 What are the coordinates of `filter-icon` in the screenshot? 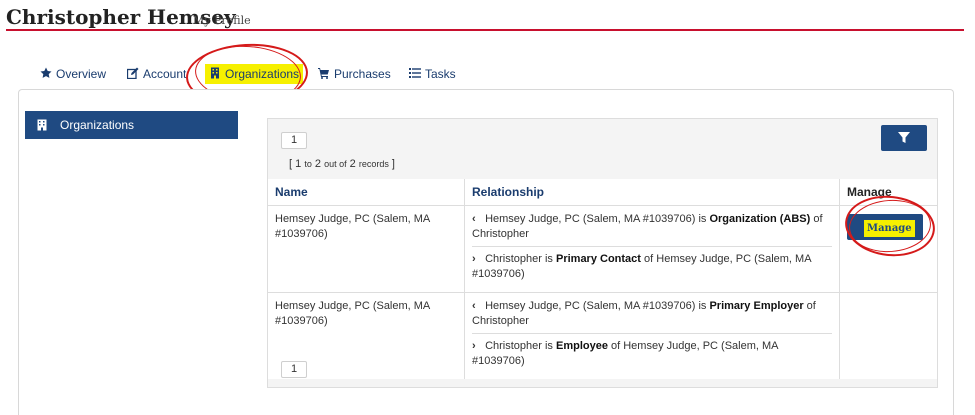 It's located at (904, 137).